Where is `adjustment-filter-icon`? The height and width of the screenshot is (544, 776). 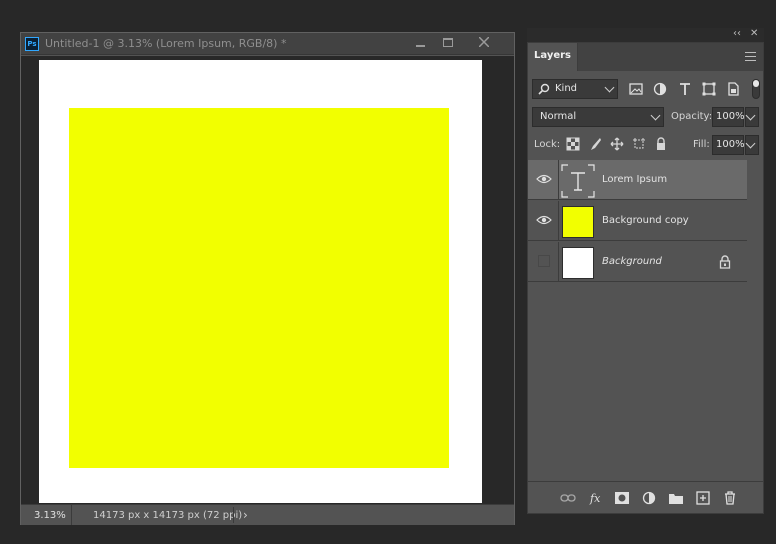
adjustment-filter-icon is located at coordinates (660, 89).